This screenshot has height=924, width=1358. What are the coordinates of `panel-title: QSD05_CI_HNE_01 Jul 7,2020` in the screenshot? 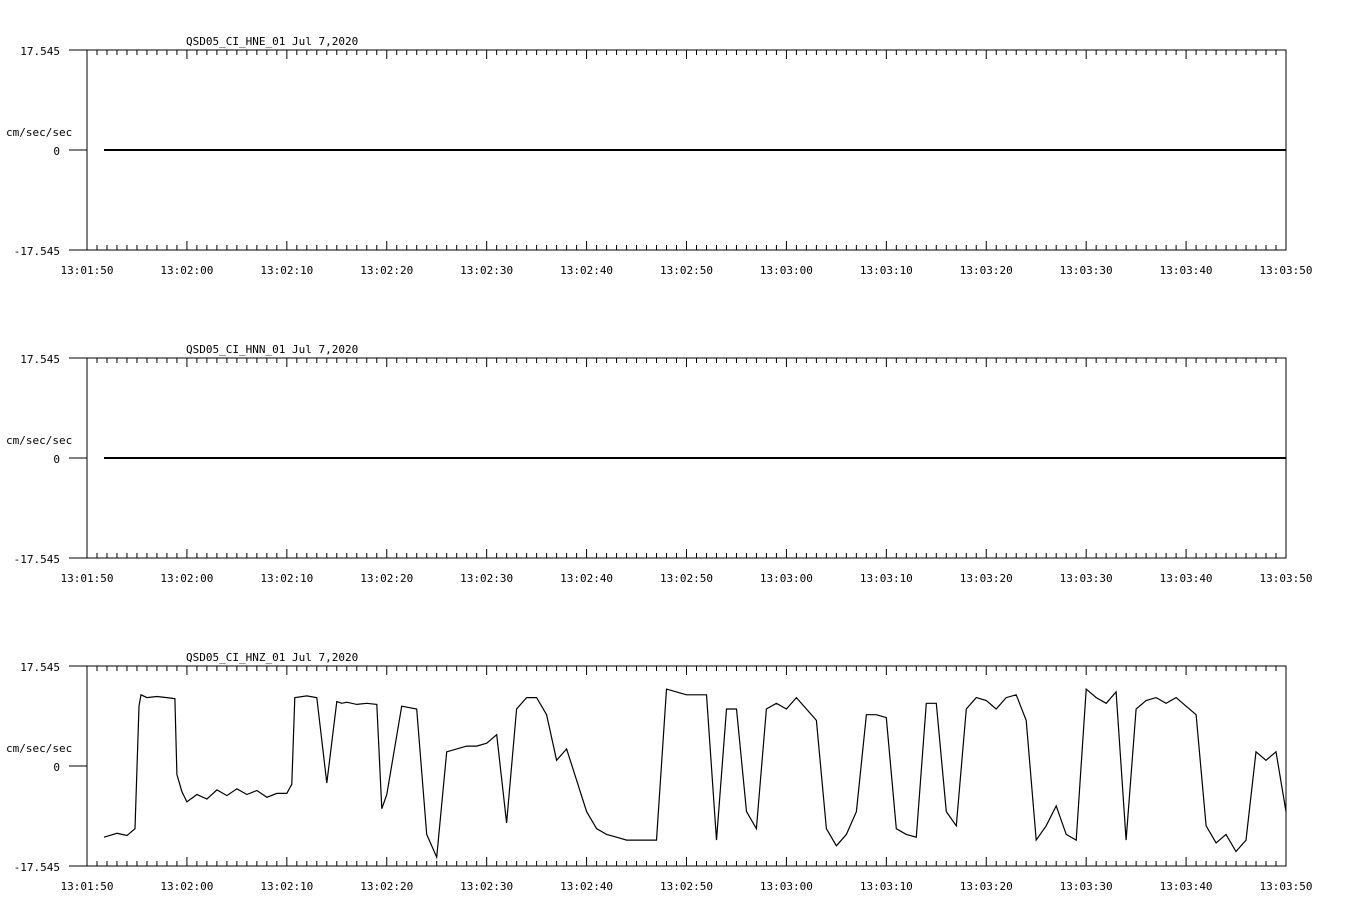 It's located at (272, 41).